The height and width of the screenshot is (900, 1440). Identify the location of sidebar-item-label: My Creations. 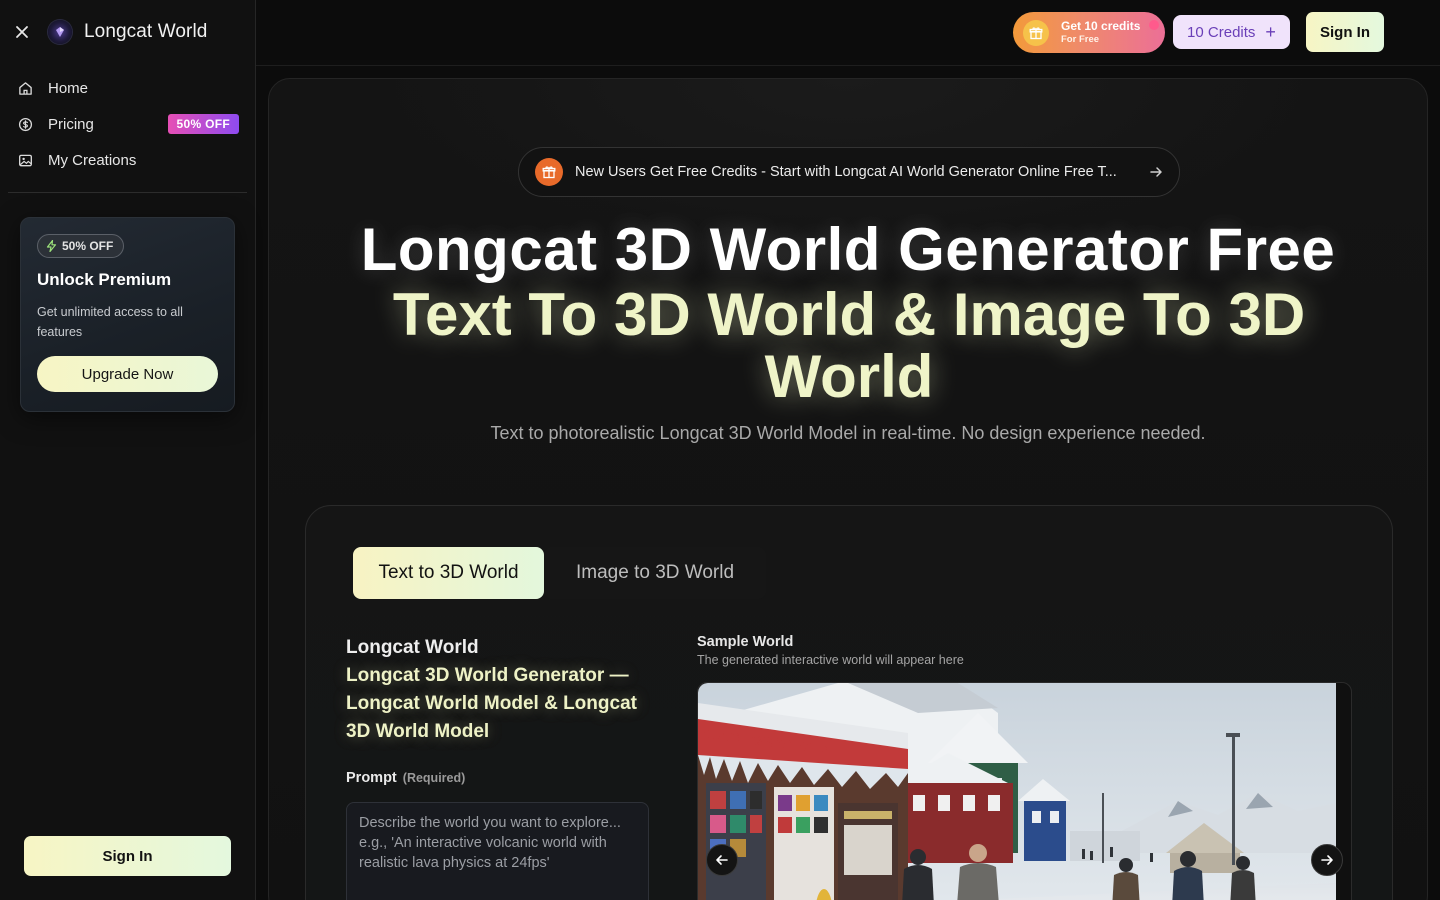
(92, 160).